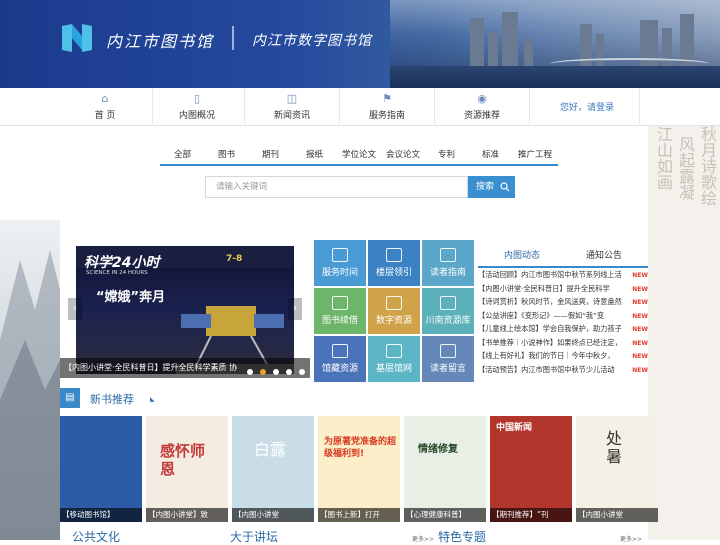 The image size is (720, 545). Describe the element at coordinates (448, 359) in the screenshot. I see `reader-message-tile: 读者留言` at that location.